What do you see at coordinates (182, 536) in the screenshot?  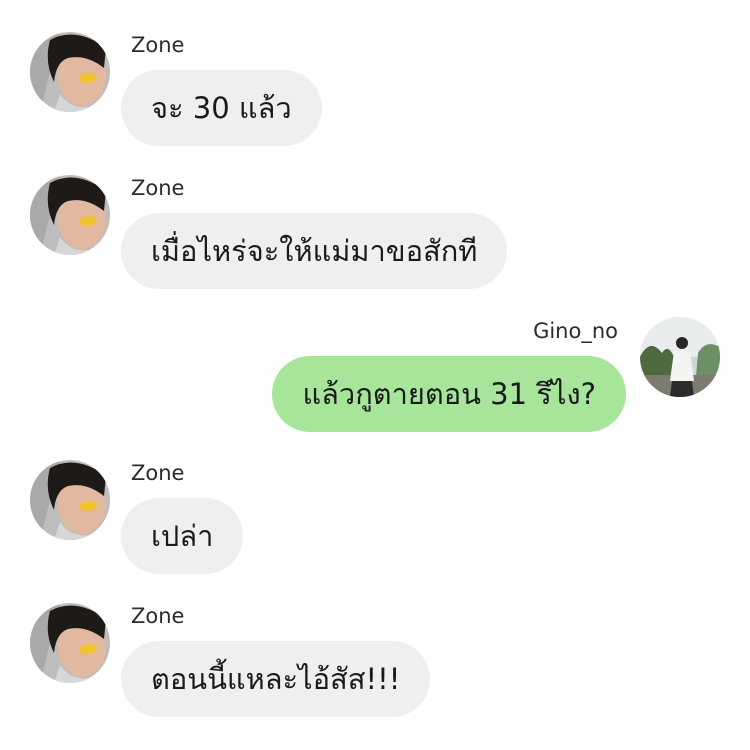 I see `message-bubble: เปล่า` at bounding box center [182, 536].